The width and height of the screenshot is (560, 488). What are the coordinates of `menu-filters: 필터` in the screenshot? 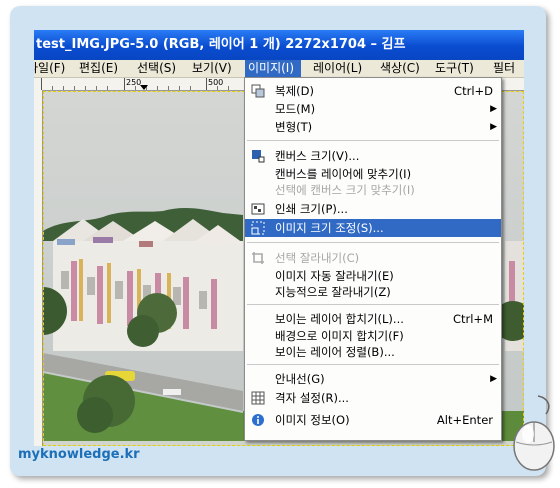 It's located at (504, 68).